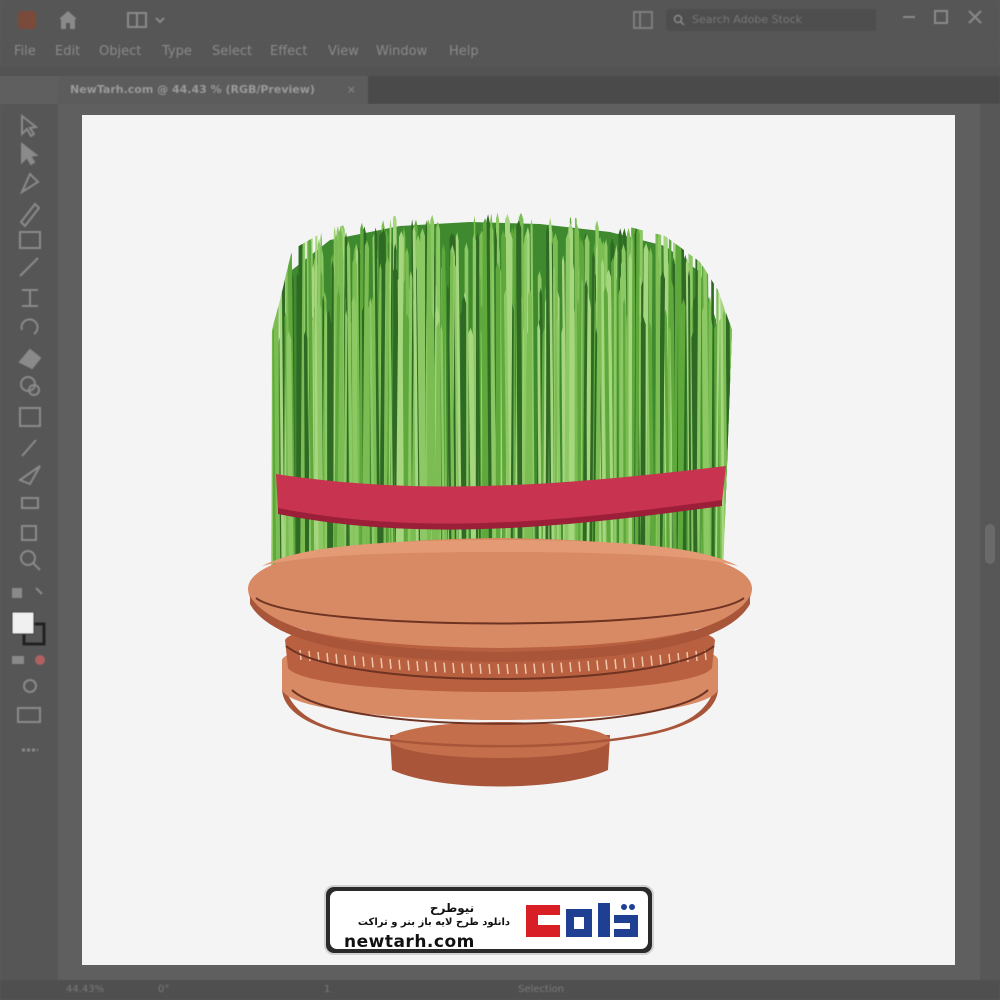  I want to click on rotation-angle: 0°, so click(163, 989).